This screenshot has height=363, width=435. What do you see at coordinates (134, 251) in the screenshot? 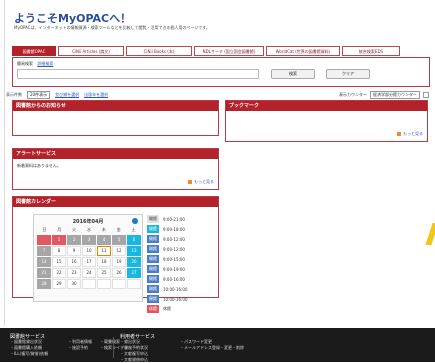
I see `day-cell: 13` at bounding box center [134, 251].